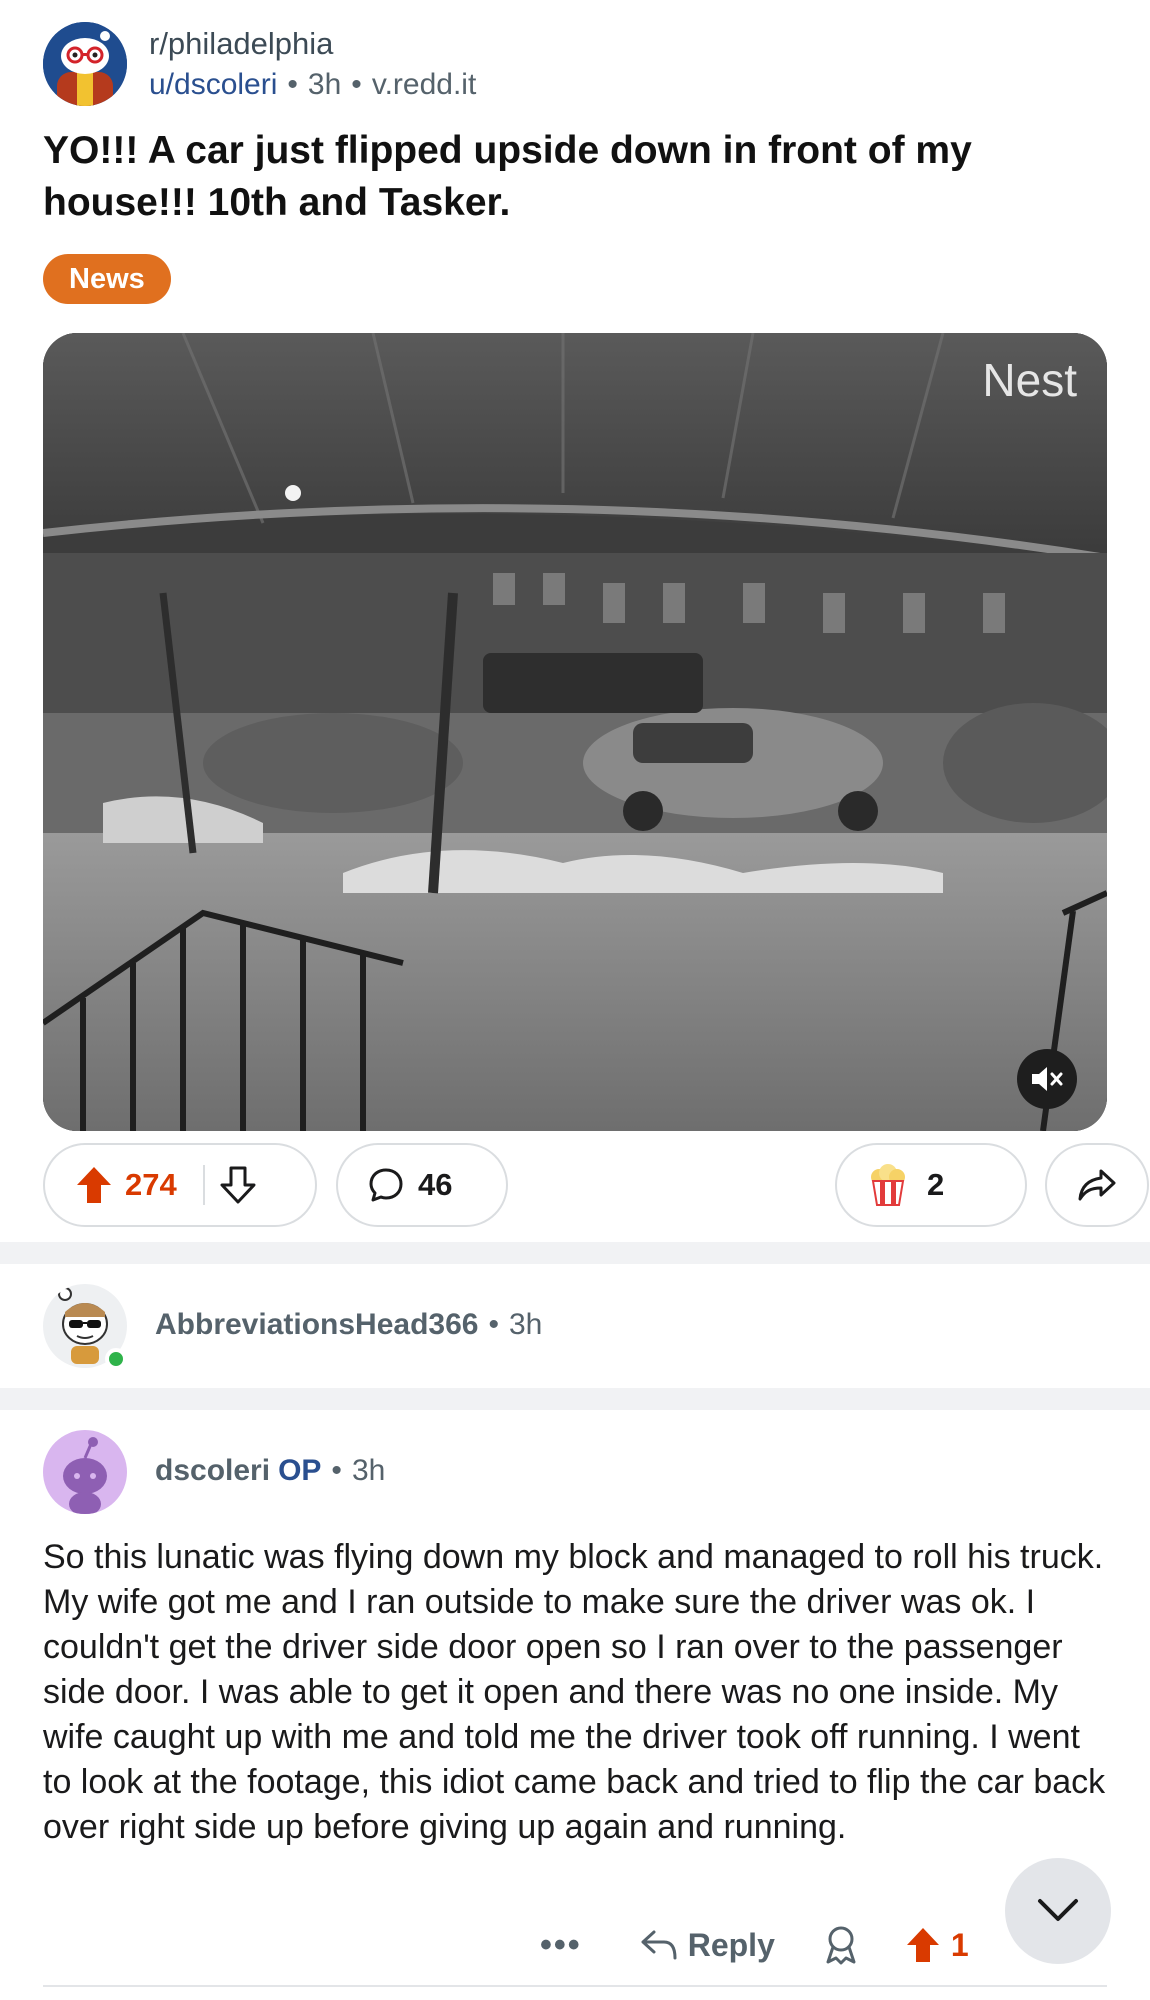 This screenshot has width=1150, height=2000. I want to click on chevron-down-icon, so click(1058, 1910).